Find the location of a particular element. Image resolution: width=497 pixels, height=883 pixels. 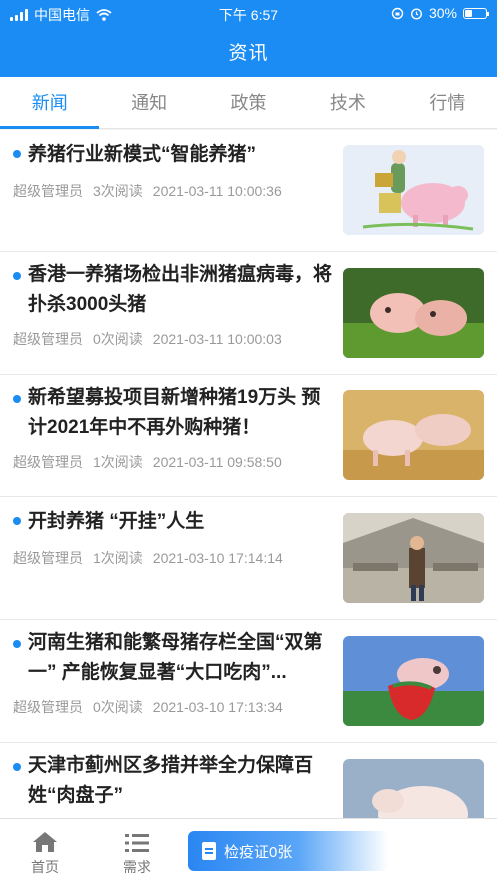

certificate-label: 检疫证0张 is located at coordinates (258, 852).